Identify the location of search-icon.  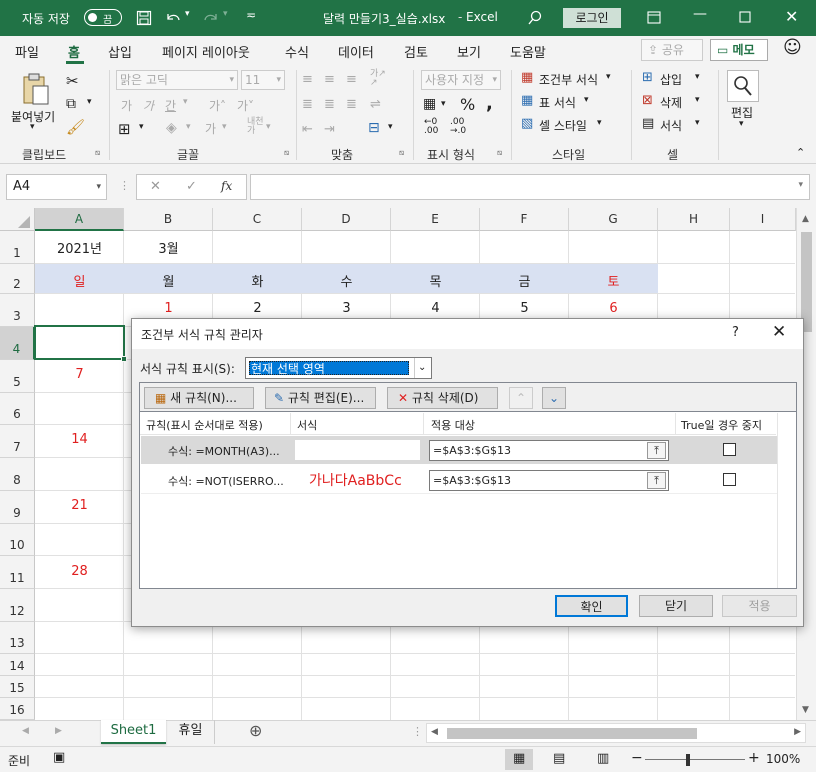
(535, 18).